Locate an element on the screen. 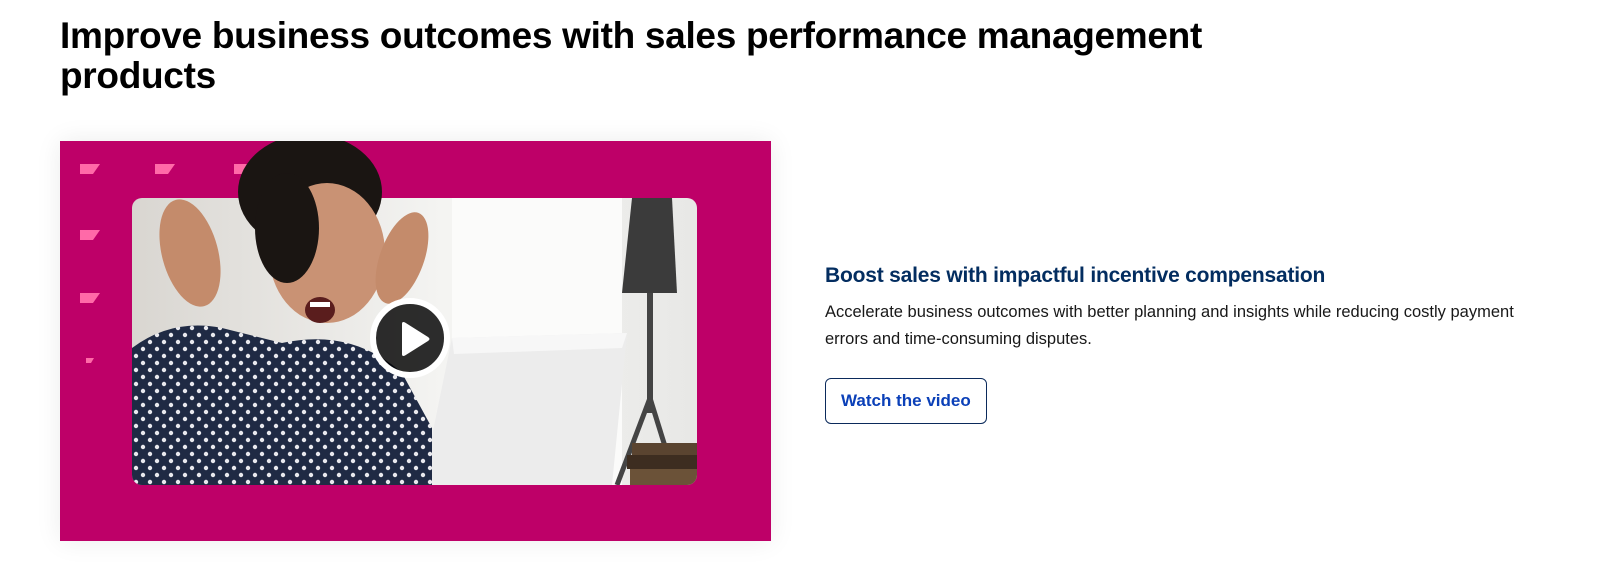  play-icon is located at coordinates (416, 339).